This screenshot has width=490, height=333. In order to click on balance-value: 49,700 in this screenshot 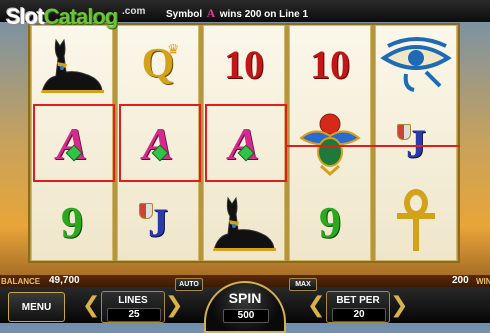, I will do `click(64, 280)`.